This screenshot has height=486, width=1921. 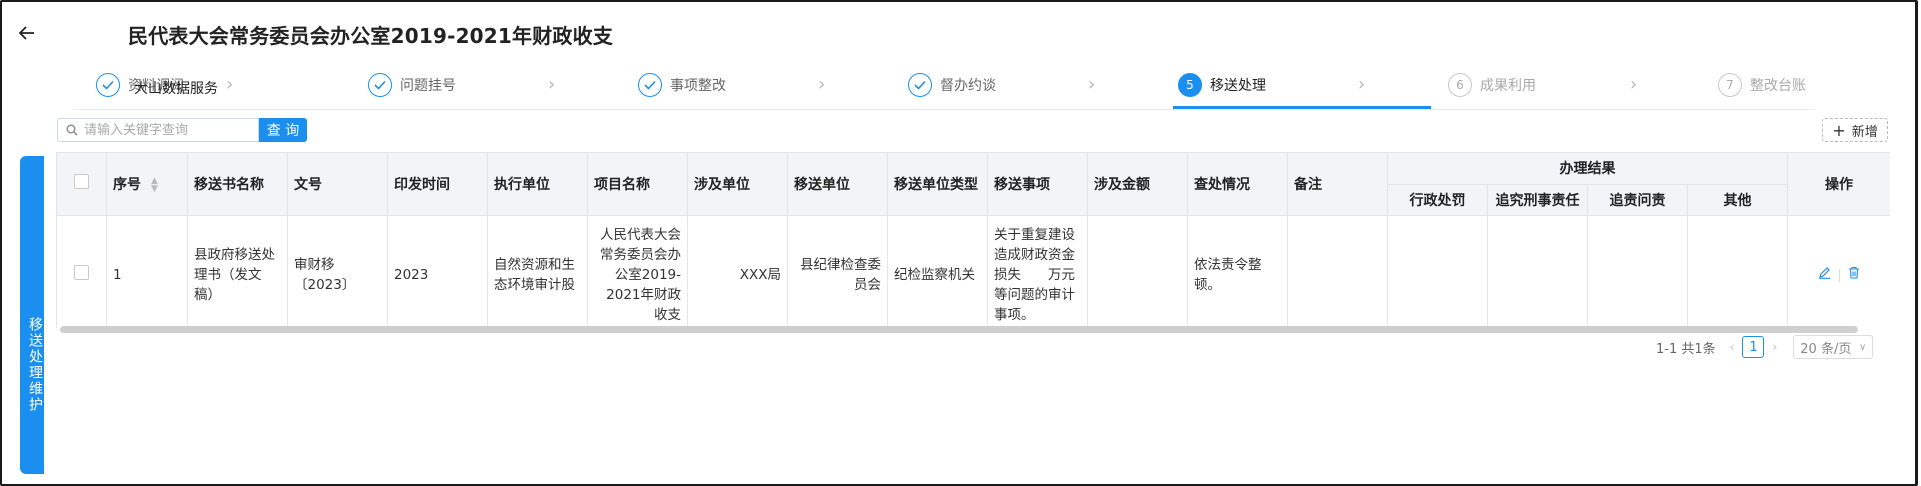 I want to click on col-header-other: 其他, so click(x=1737, y=200).